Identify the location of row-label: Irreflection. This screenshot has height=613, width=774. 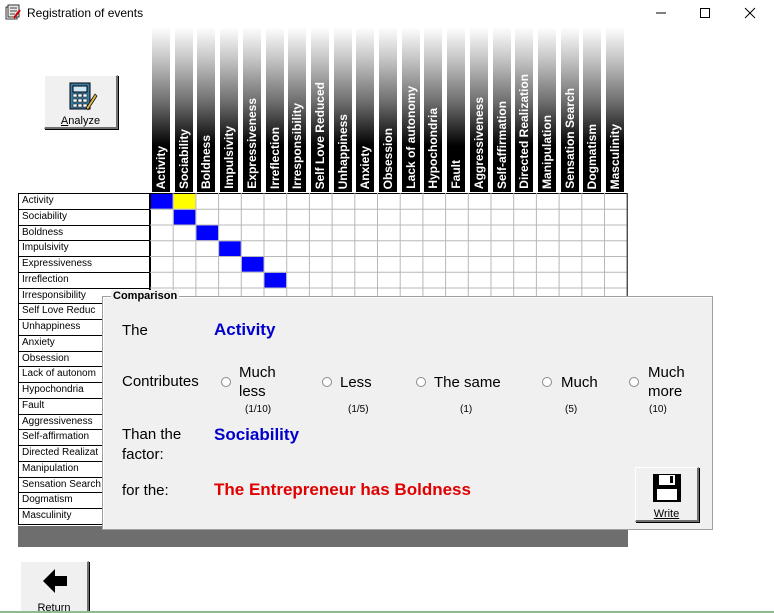
(84, 279).